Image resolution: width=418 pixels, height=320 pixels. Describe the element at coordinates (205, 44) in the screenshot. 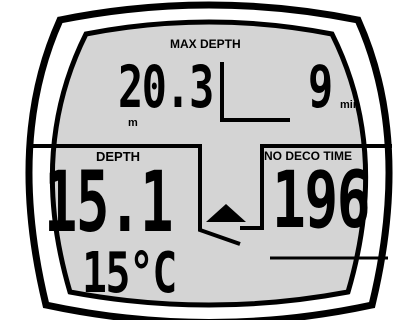

I see `max-depth-label: MAX DEPTH` at that location.